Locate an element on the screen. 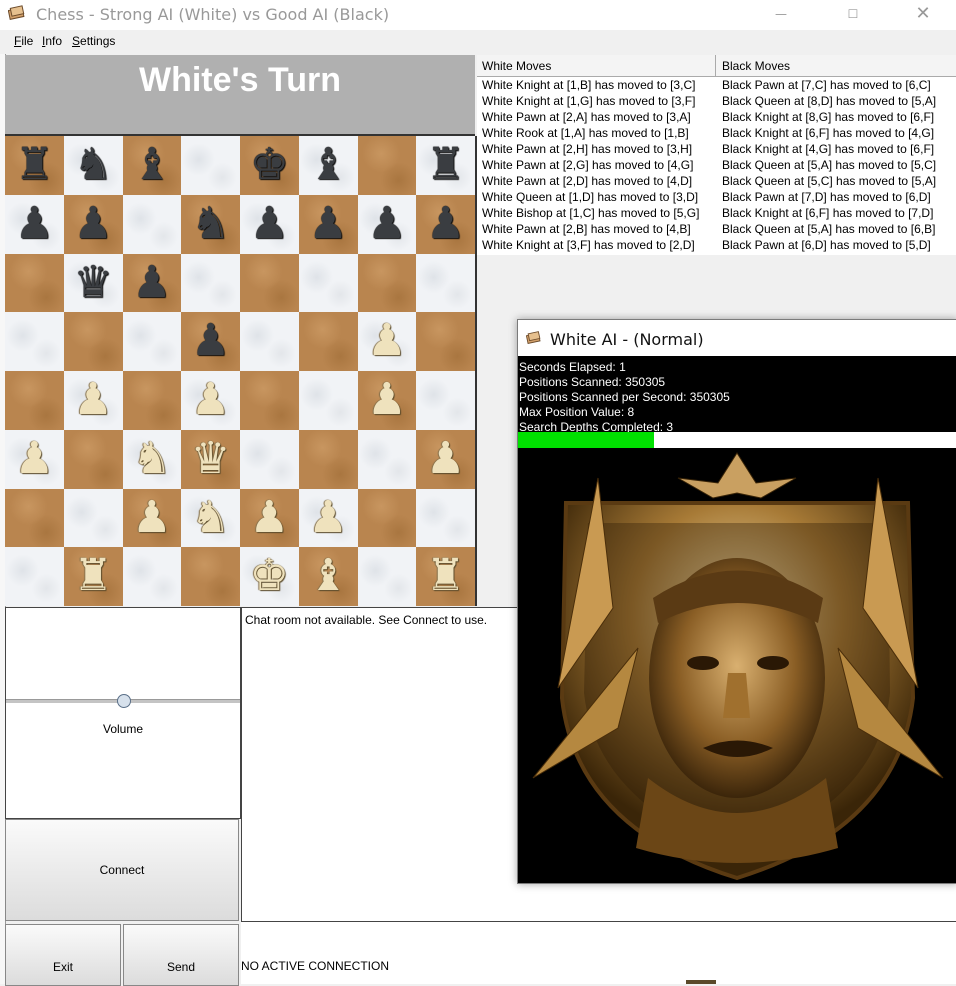  board-square-c8: ♝ is located at coordinates (152, 165).